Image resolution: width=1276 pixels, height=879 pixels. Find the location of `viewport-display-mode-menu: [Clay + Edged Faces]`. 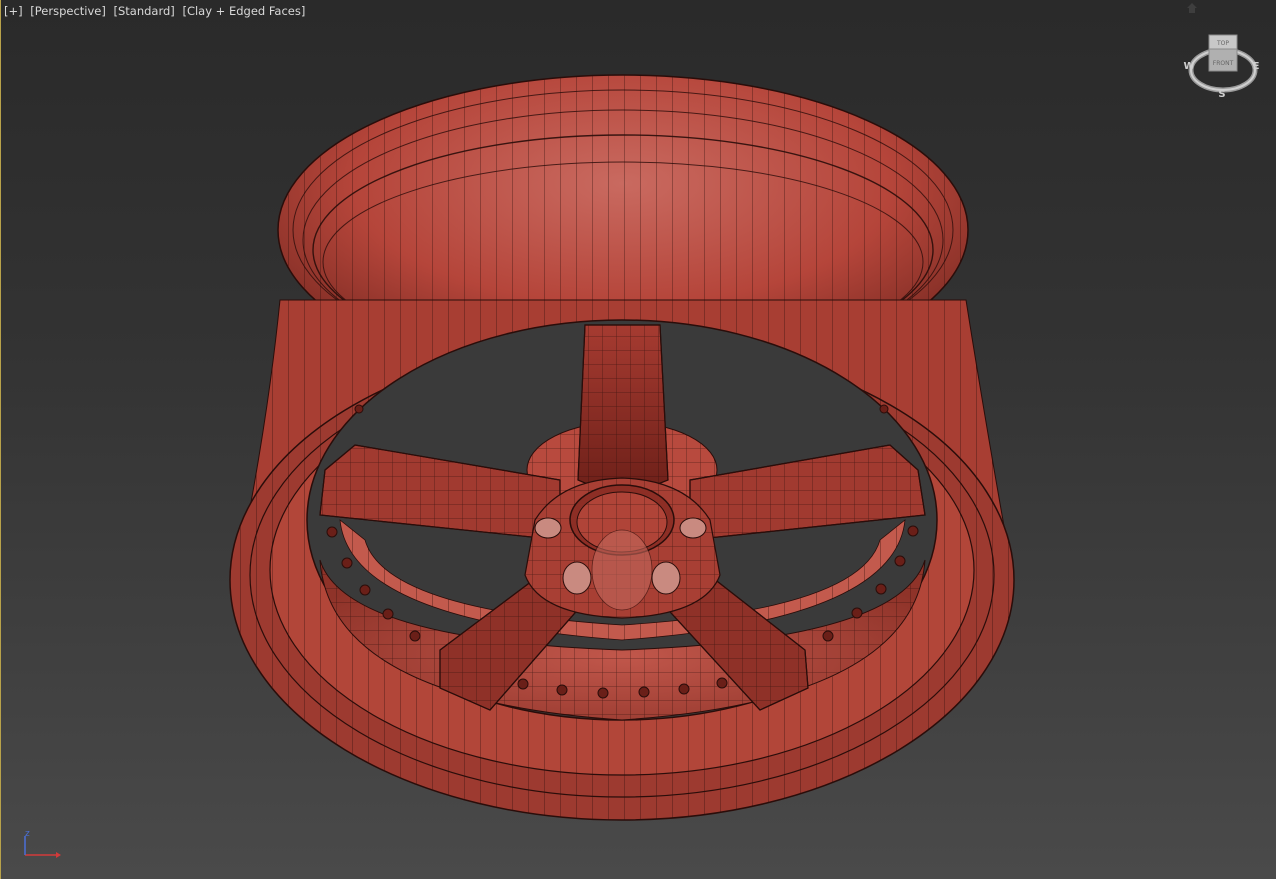

viewport-display-mode-menu: [Clay + Edged Faces] is located at coordinates (243, 11).